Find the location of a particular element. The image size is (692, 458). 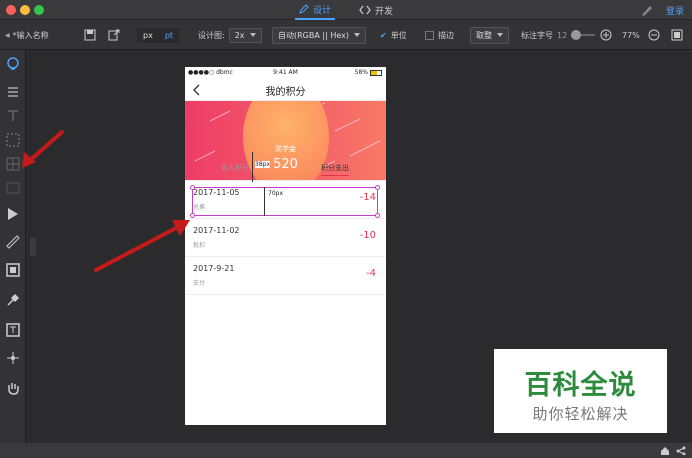

arrow-to-sidebar-icon is located at coordinates (43, 149).